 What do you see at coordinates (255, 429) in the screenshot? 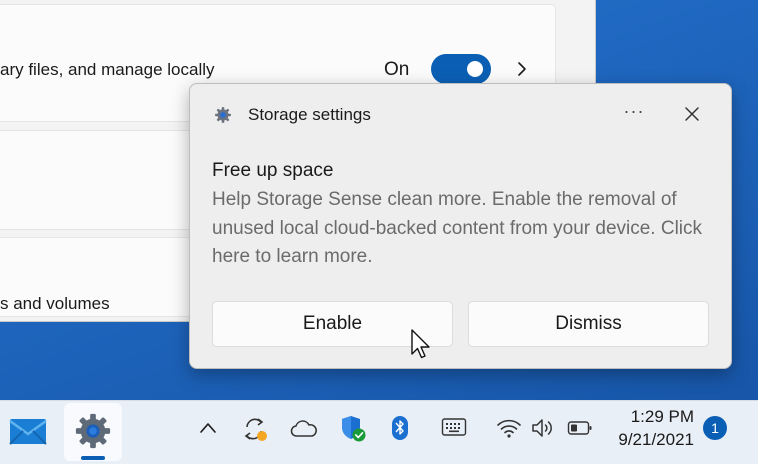
I see `sync-icon` at bounding box center [255, 429].